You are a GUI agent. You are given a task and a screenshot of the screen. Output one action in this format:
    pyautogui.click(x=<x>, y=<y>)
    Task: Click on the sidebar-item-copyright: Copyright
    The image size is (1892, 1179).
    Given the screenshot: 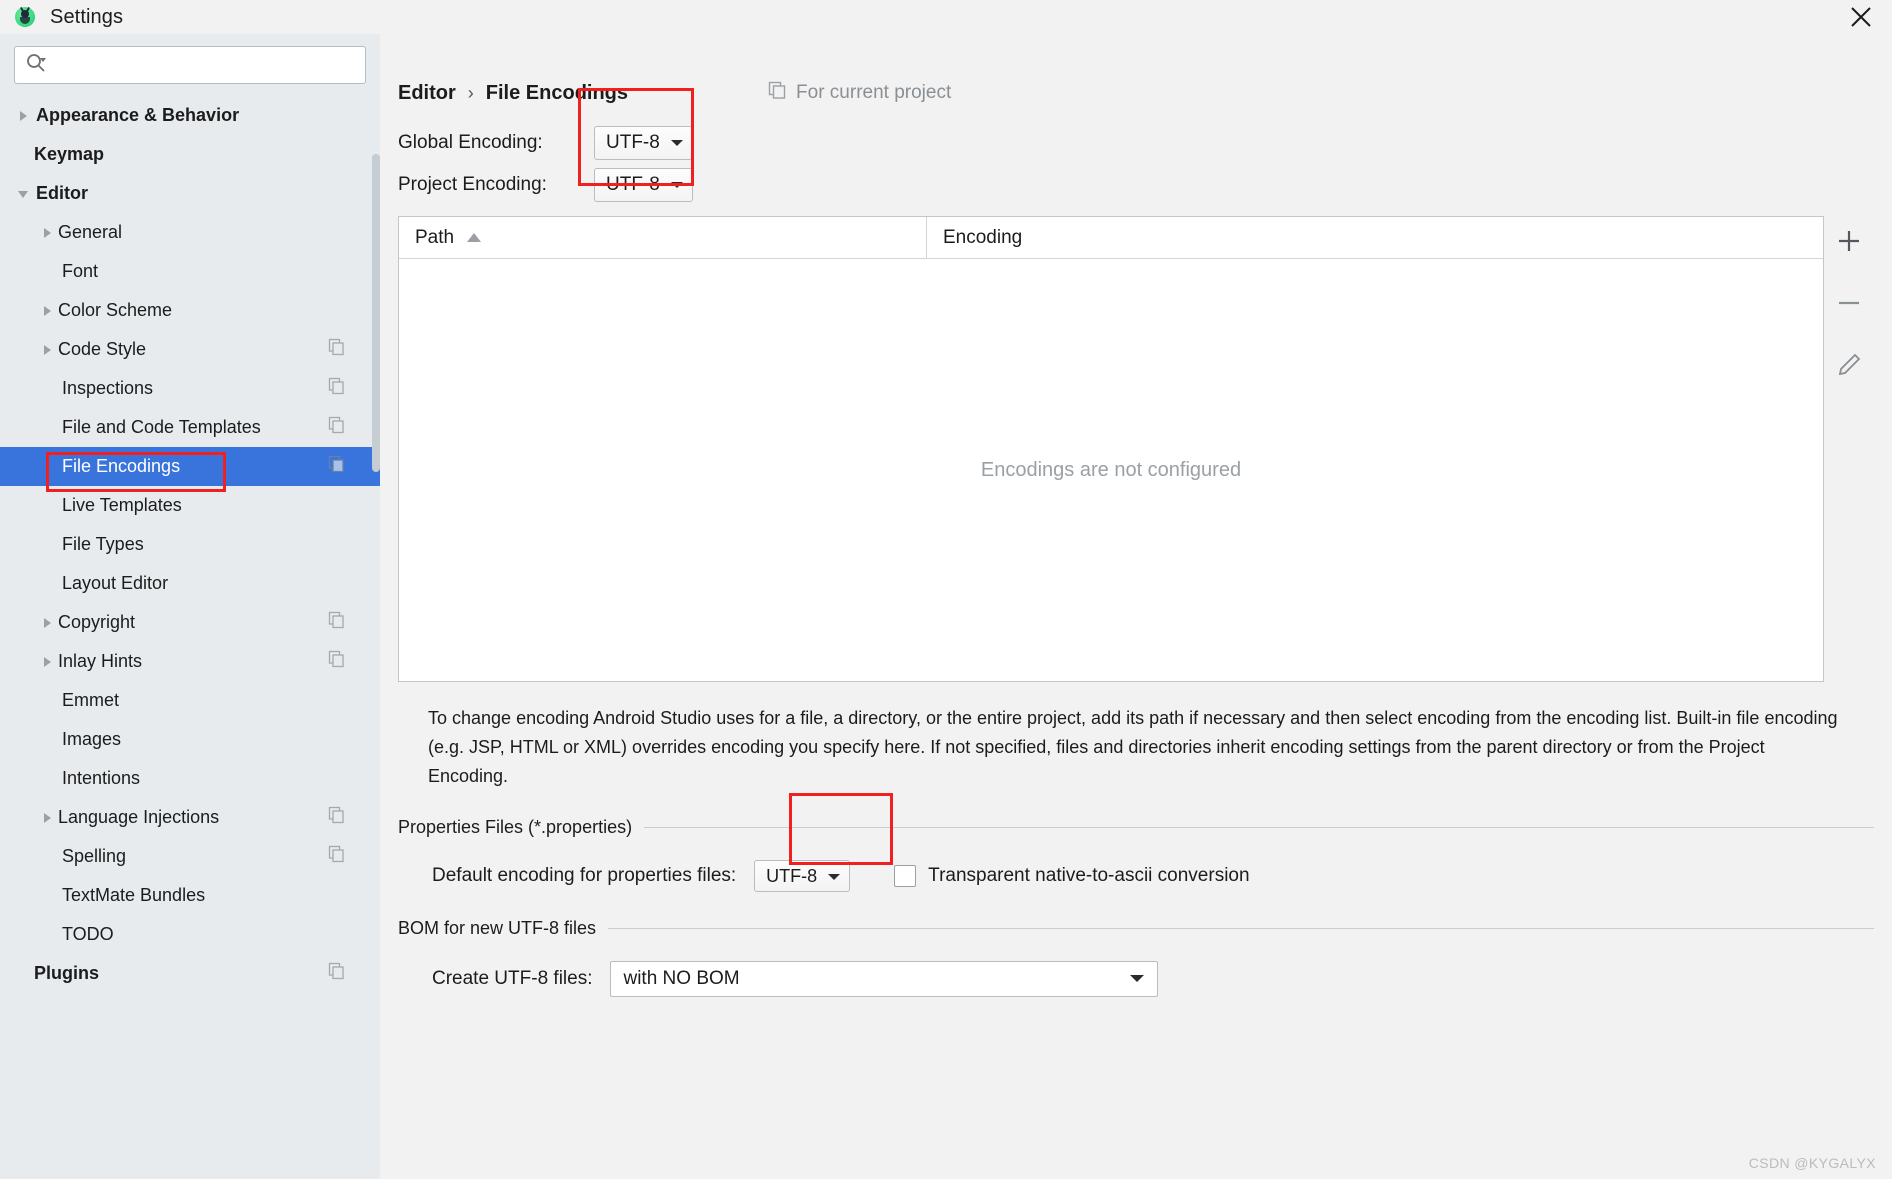 What is the action you would take?
    pyautogui.click(x=190, y=622)
    